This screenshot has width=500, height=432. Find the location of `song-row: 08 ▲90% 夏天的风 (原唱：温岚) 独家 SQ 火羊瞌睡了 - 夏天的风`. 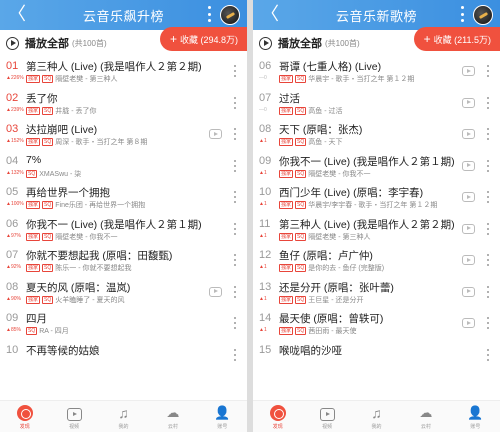

song-row: 08 ▲90% 夏天的风 (原唱：温岚) 独家 SQ 火羊瞌睡了 - 夏天的风 is located at coordinates (123, 293).